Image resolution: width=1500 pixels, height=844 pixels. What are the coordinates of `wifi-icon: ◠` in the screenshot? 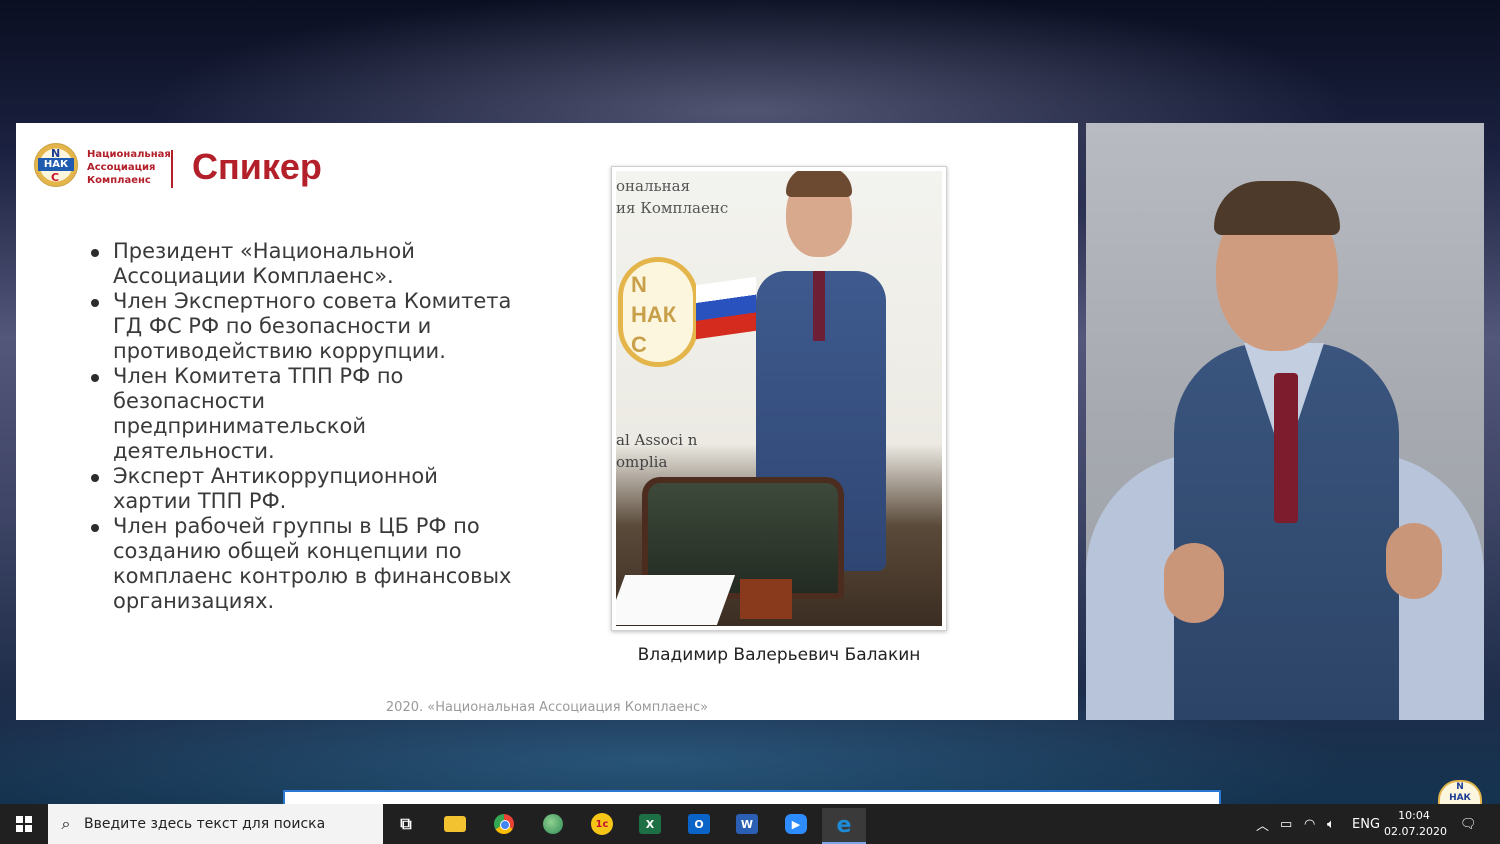 It's located at (1310, 824).